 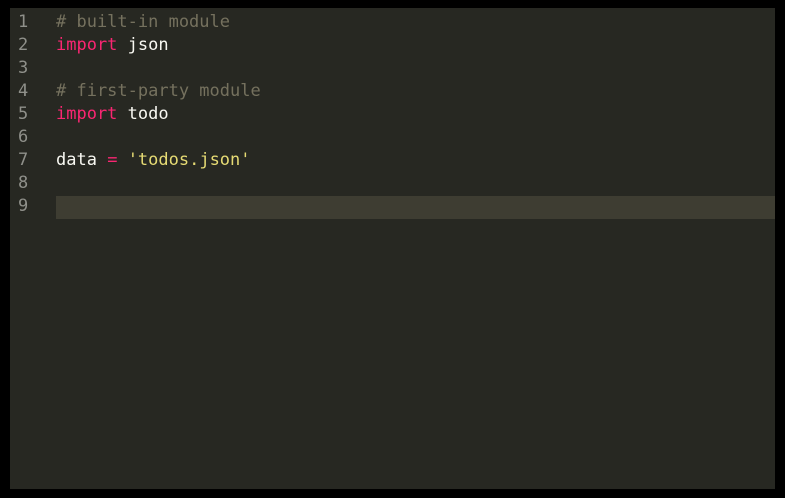 I want to click on code-text: import todo, so click(x=112, y=114).